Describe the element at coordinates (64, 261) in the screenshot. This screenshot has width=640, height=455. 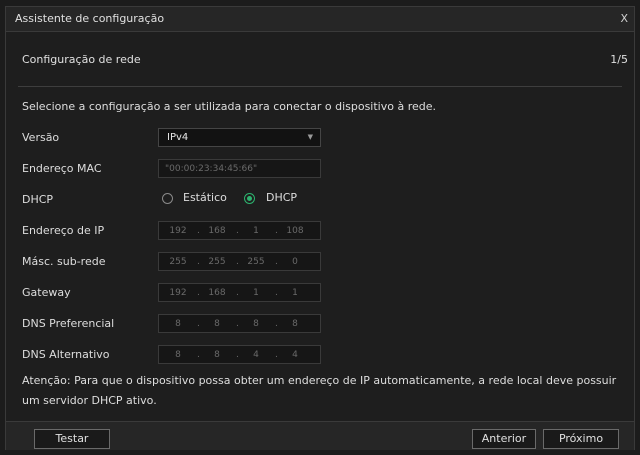
I see `mask-label: Másc. sub-rede` at that location.